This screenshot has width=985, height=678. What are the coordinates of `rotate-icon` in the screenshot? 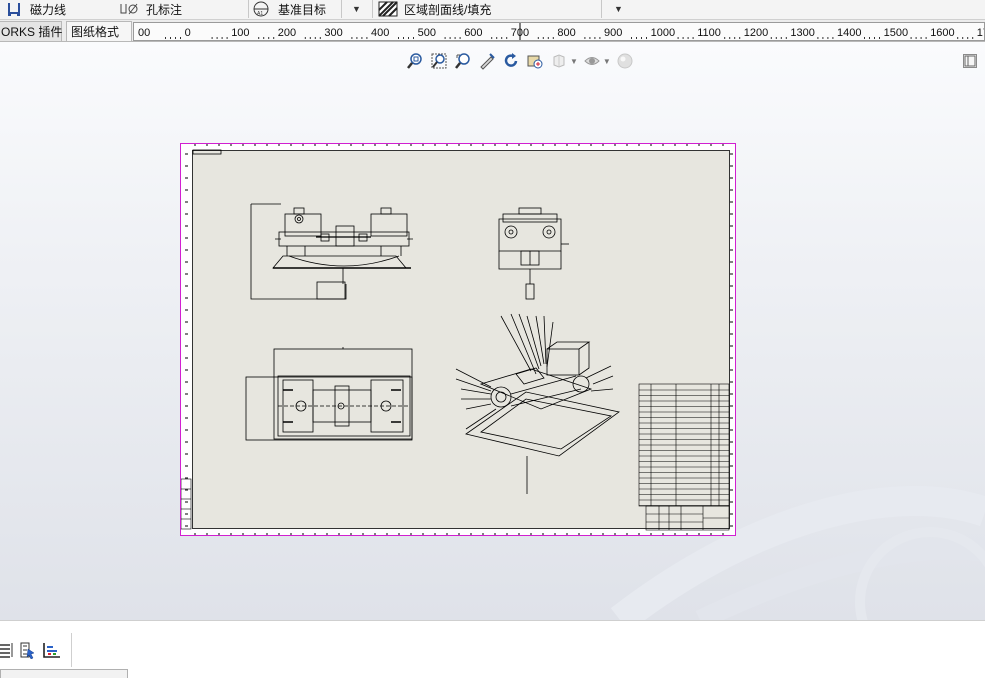 It's located at (511, 61).